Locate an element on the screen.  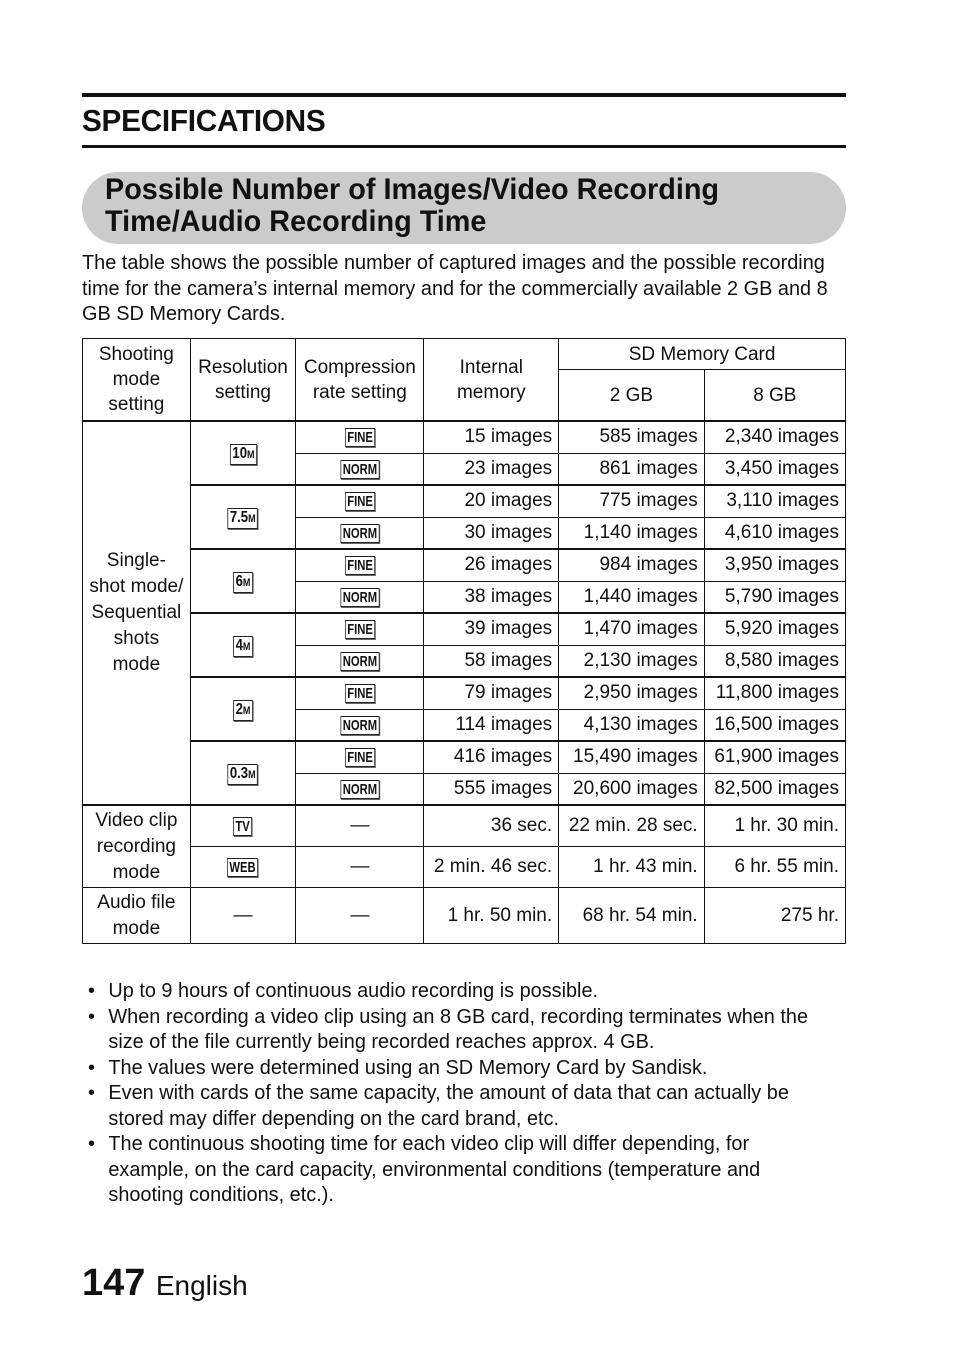
internal-cell: 15 images is located at coordinates (491, 437).